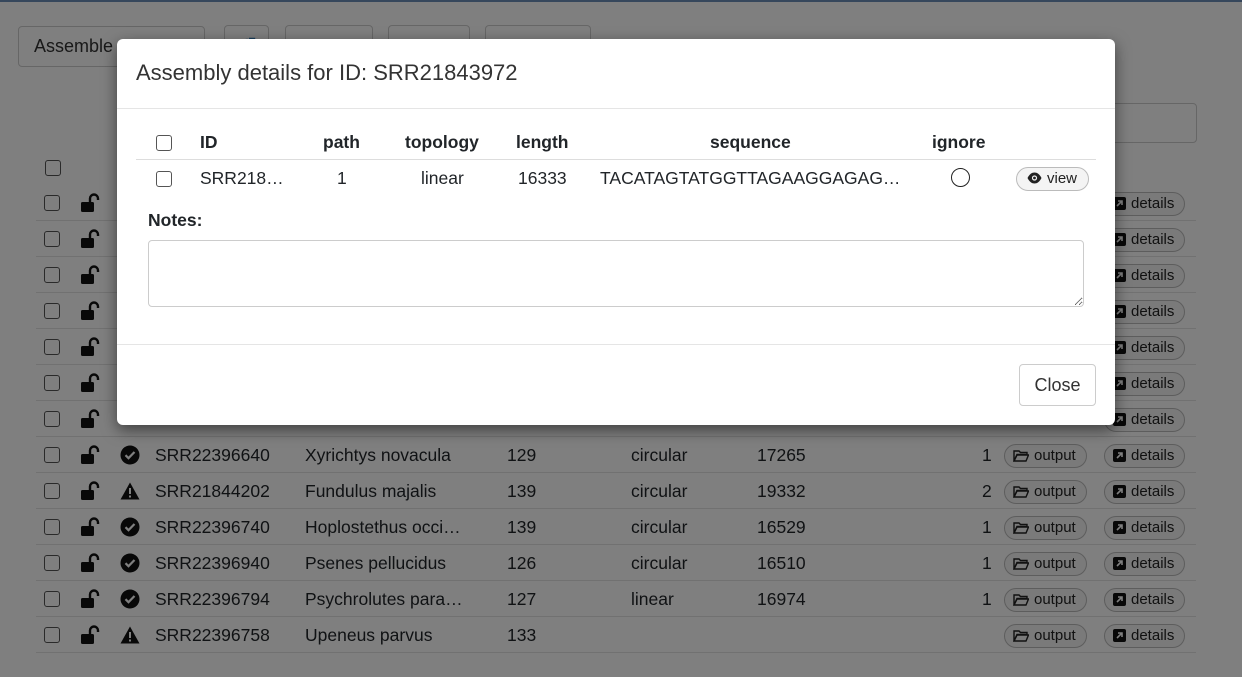 The height and width of the screenshot is (677, 1242). What do you see at coordinates (542, 178) in the screenshot?
I see `path-row-length: 16333` at bounding box center [542, 178].